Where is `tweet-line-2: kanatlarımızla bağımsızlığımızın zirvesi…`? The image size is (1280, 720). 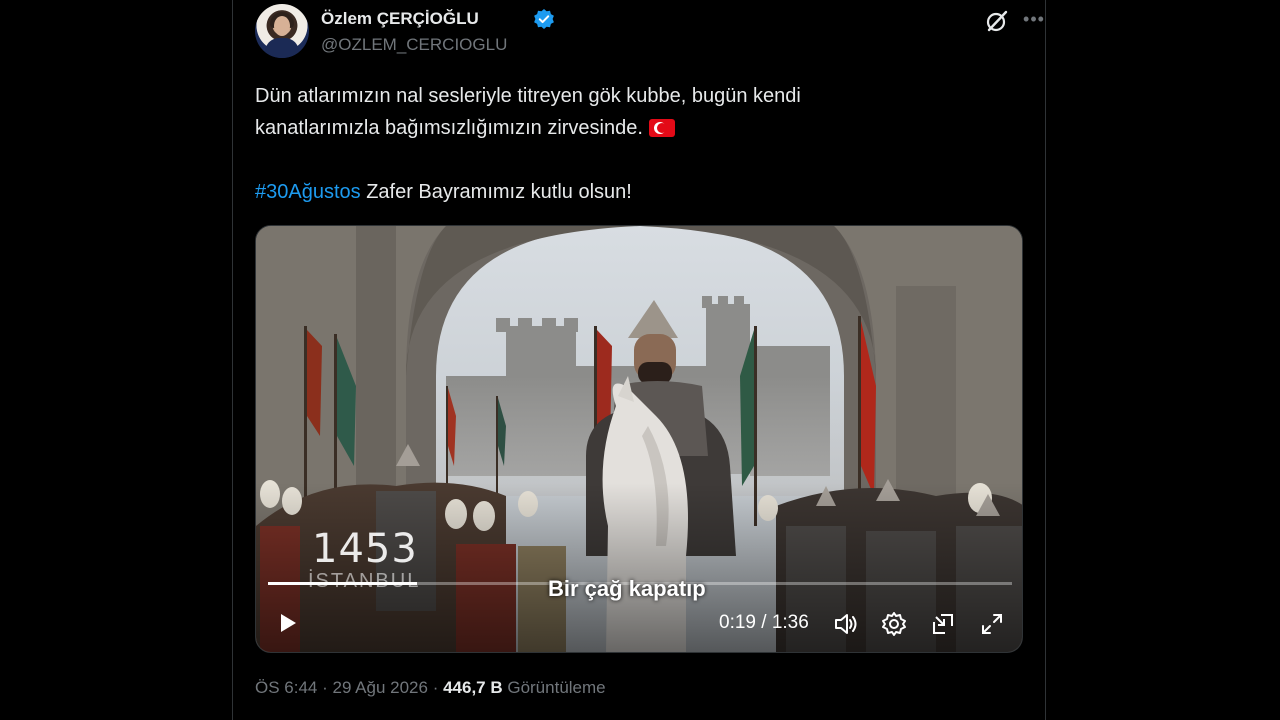
tweet-line-2: kanatlarımızla bağımsızlığımızın zirvesi… is located at coordinates (640, 128).